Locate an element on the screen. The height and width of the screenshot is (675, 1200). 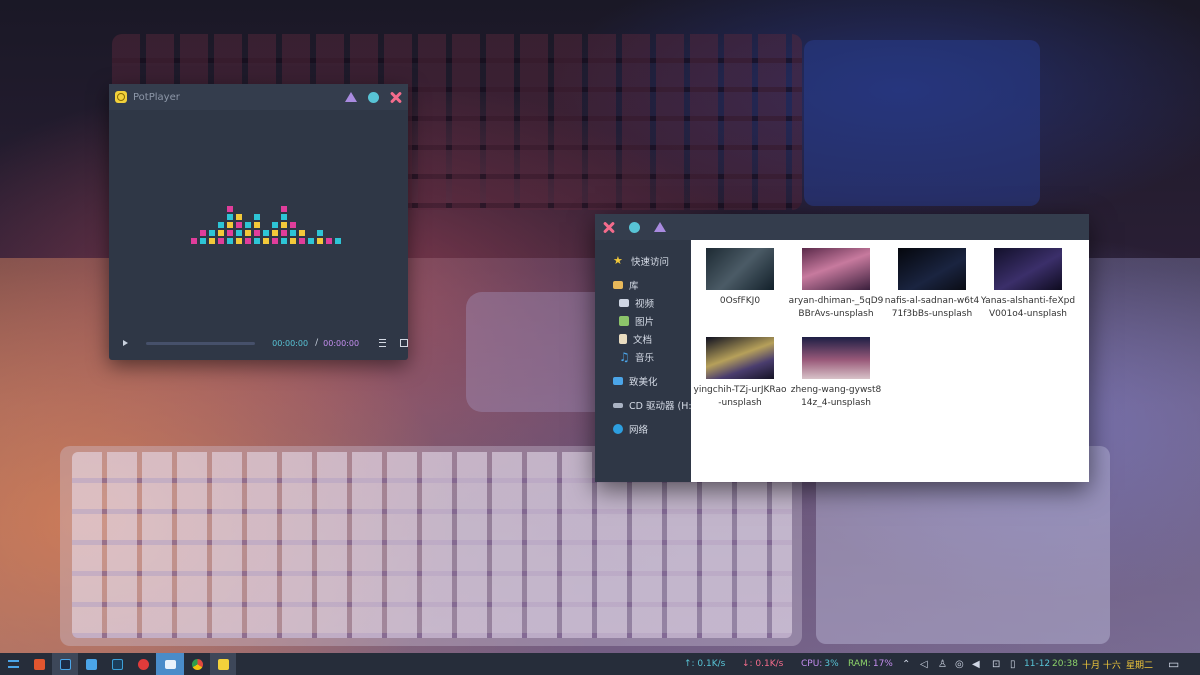
file-item: yingchih-TZj-urJKRao-unsplash is located at coordinates (740, 373).